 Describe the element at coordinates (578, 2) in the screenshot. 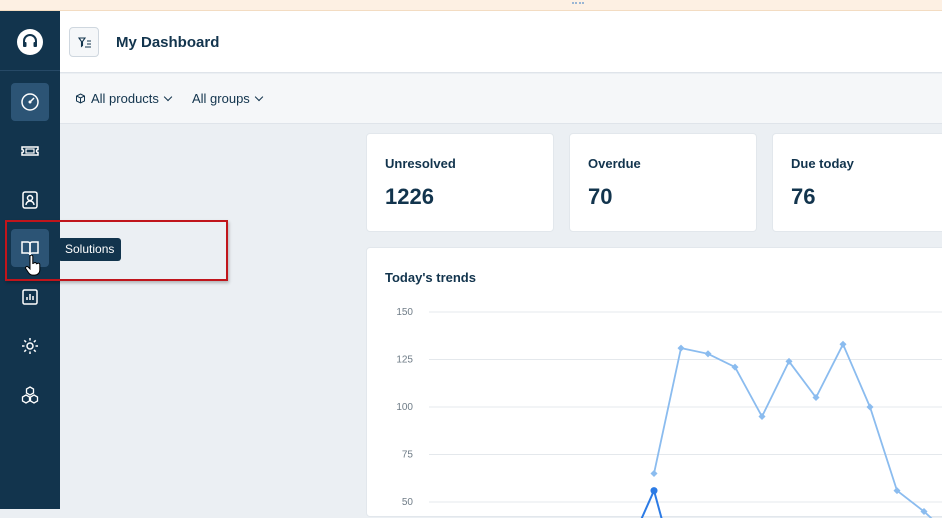

I see `strip-indicator` at that location.